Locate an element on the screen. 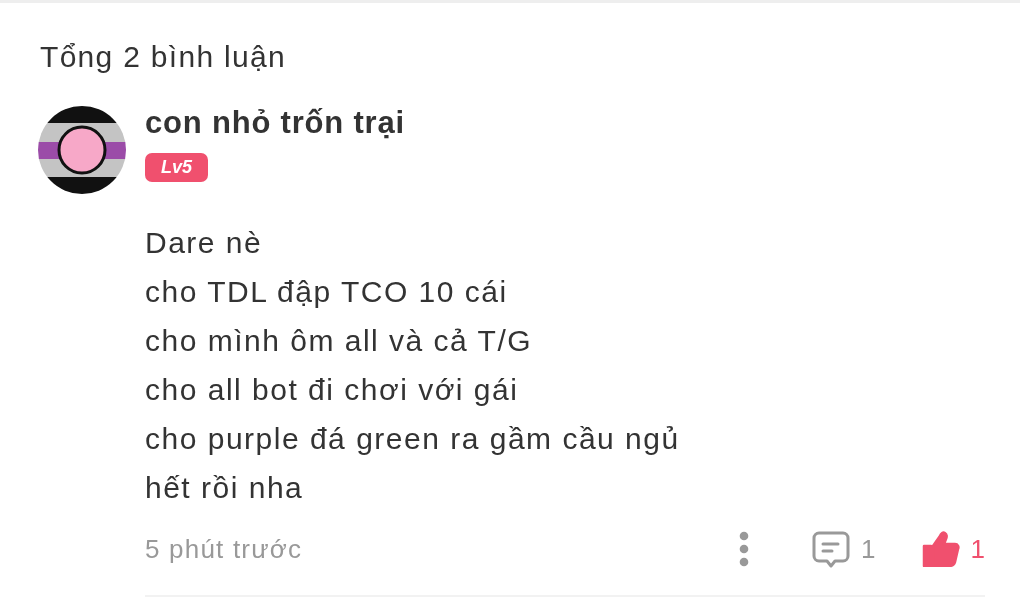  more-options-icon is located at coordinates (744, 549).